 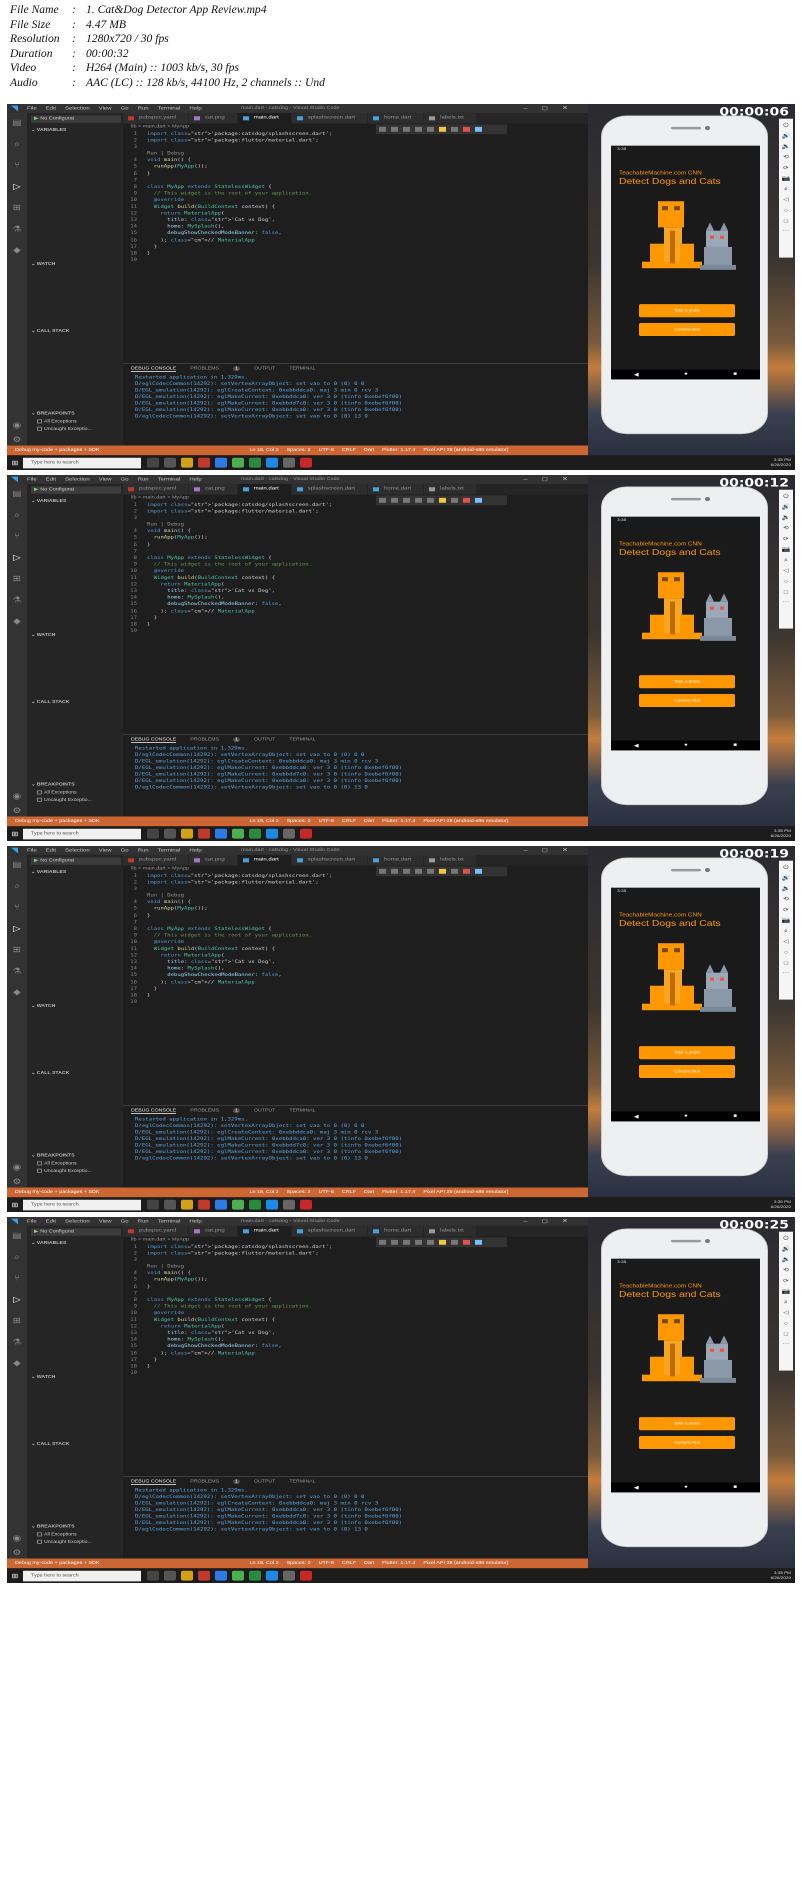 What do you see at coordinates (398, 1192) in the screenshot?
I see `status-item: Flutter: 1.17.4` at bounding box center [398, 1192].